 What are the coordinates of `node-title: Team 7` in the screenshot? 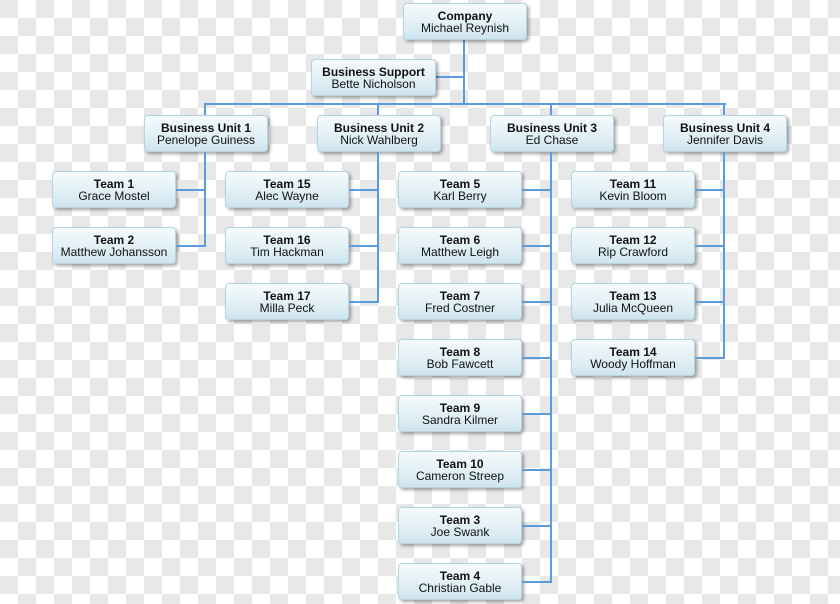 It's located at (460, 295).